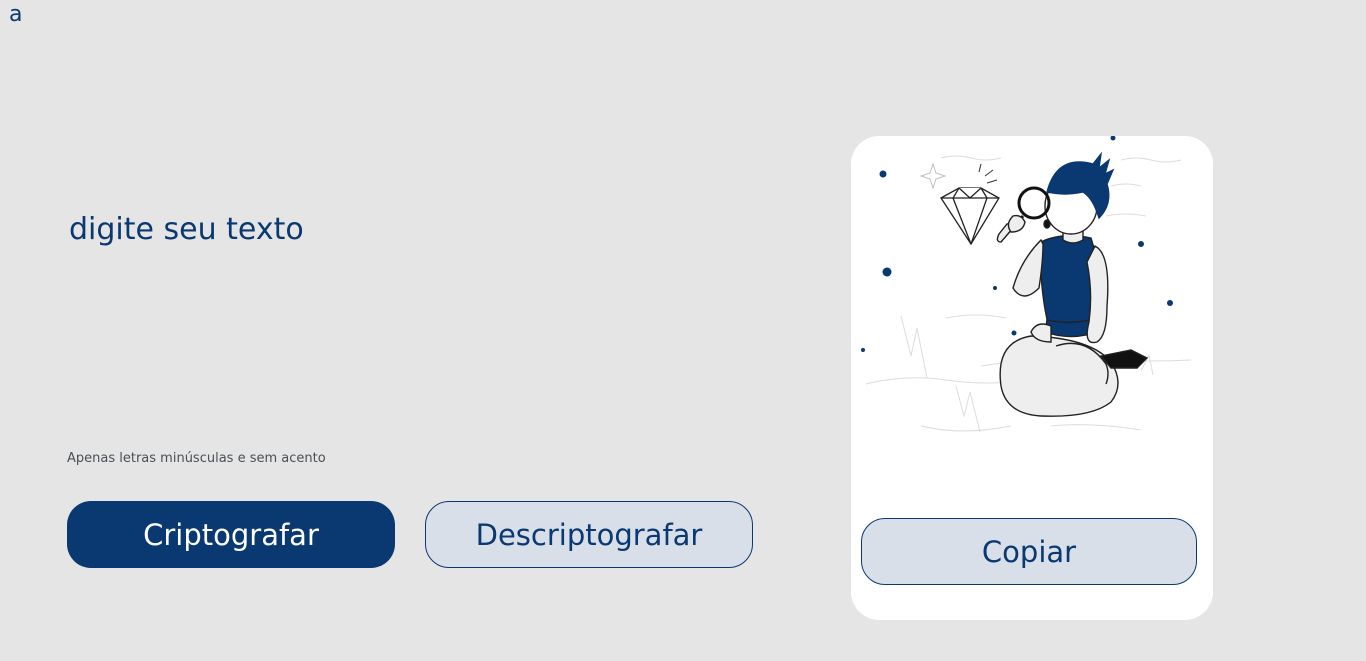 The width and height of the screenshot is (1366, 661). I want to click on copy-button: Copiar, so click(1029, 551).